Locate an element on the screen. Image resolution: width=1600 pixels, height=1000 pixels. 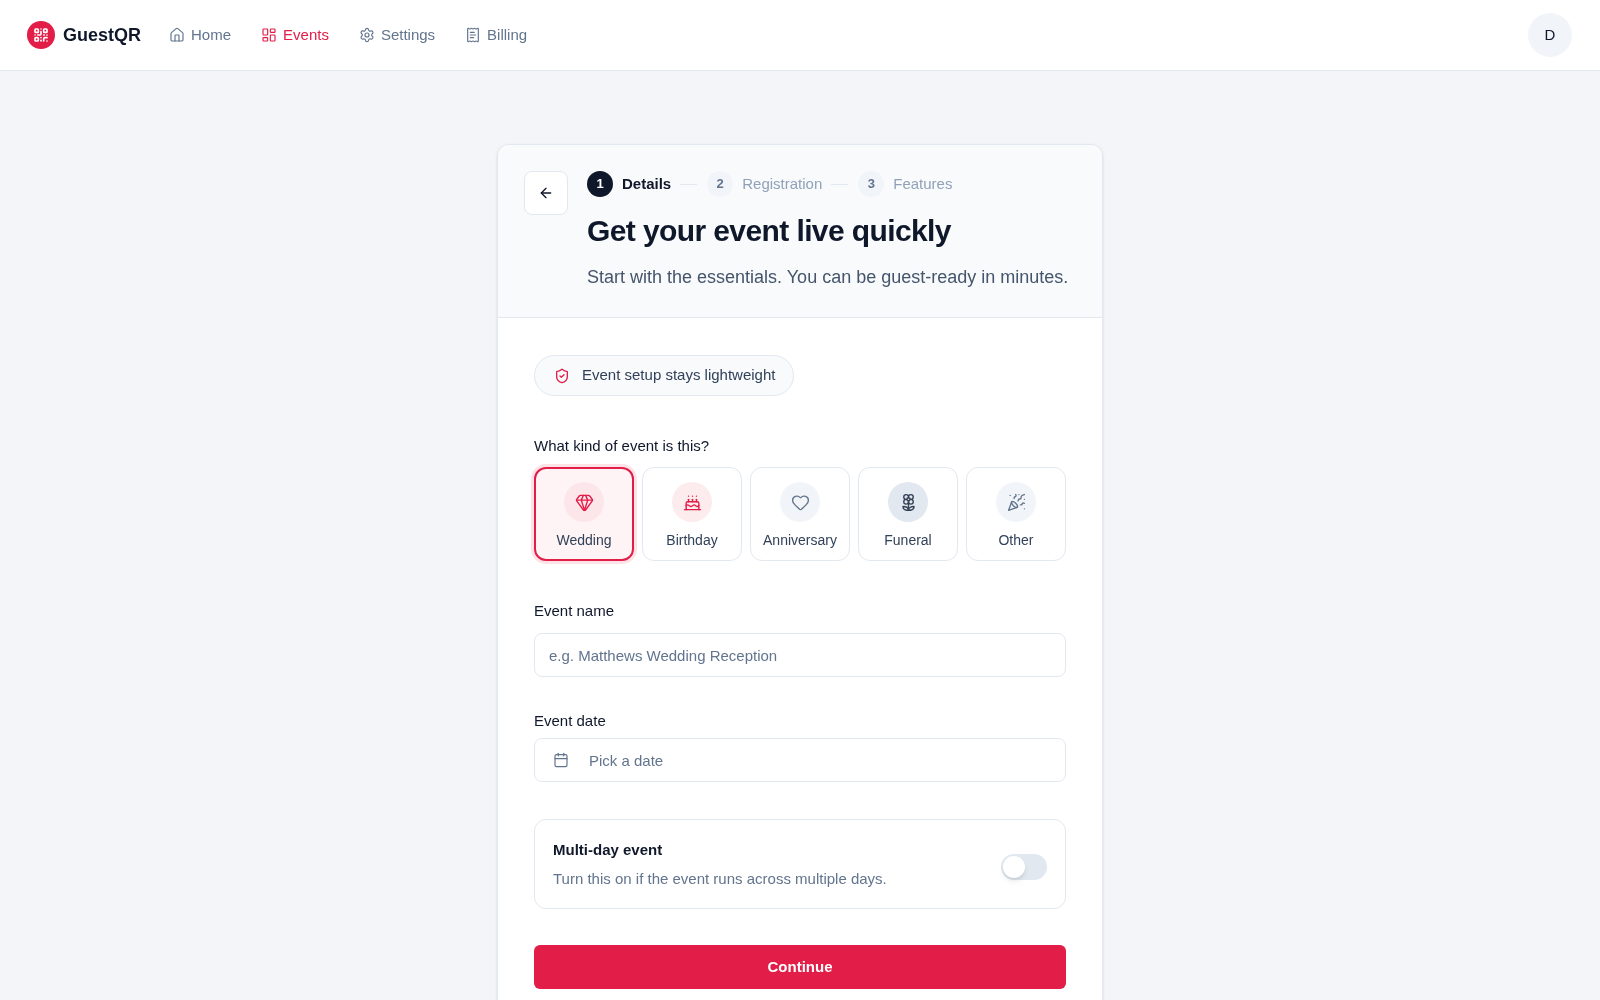
receipt-icon is located at coordinates (473, 35).